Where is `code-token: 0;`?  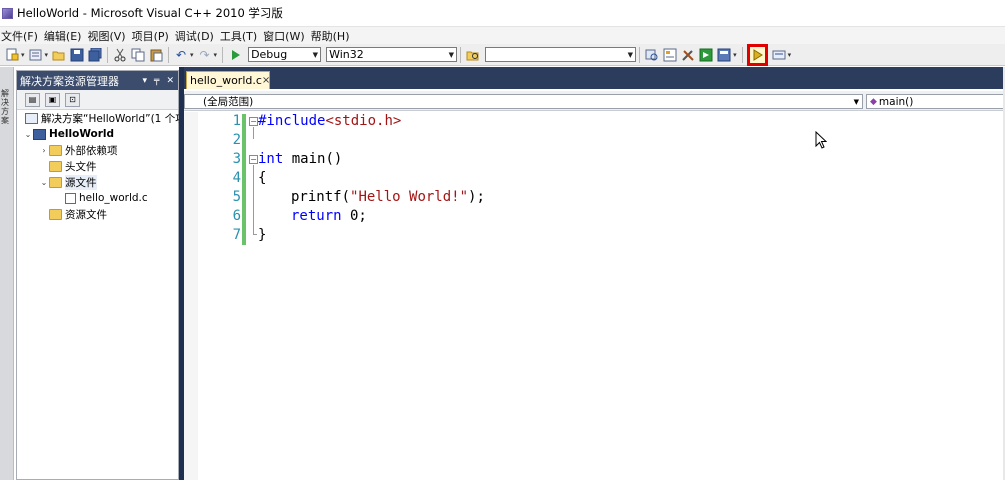 code-token: 0; is located at coordinates (354, 216).